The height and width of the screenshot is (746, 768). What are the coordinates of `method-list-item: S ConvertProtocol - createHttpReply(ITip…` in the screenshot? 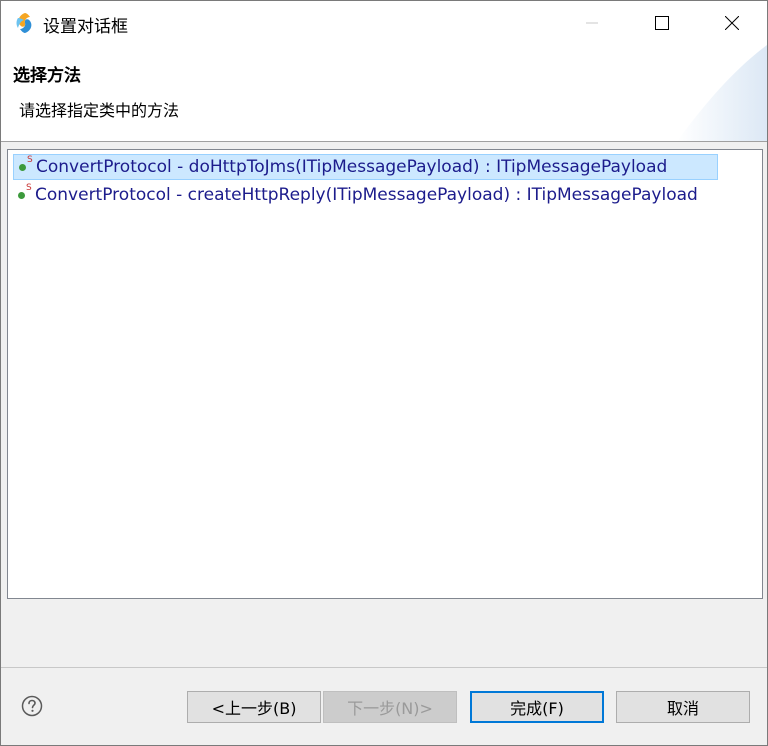 It's located at (373, 195).